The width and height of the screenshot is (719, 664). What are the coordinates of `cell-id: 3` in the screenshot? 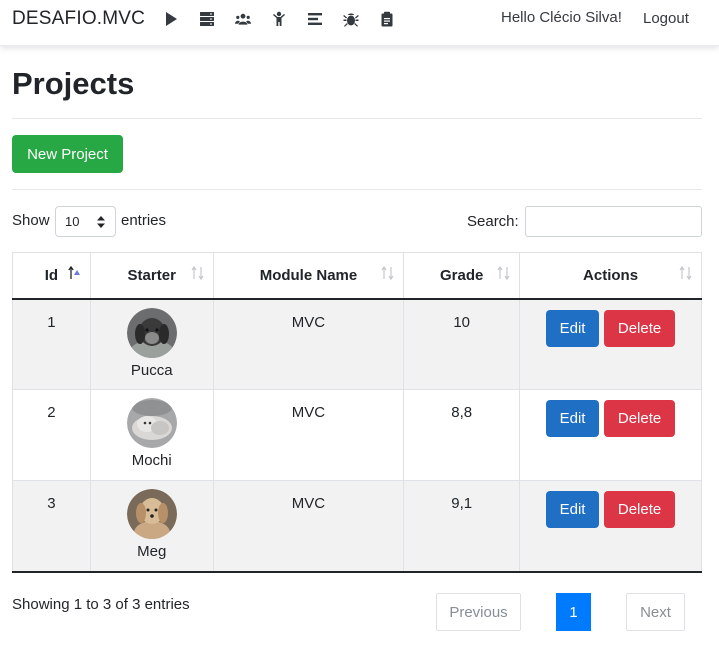 It's located at (51, 526).